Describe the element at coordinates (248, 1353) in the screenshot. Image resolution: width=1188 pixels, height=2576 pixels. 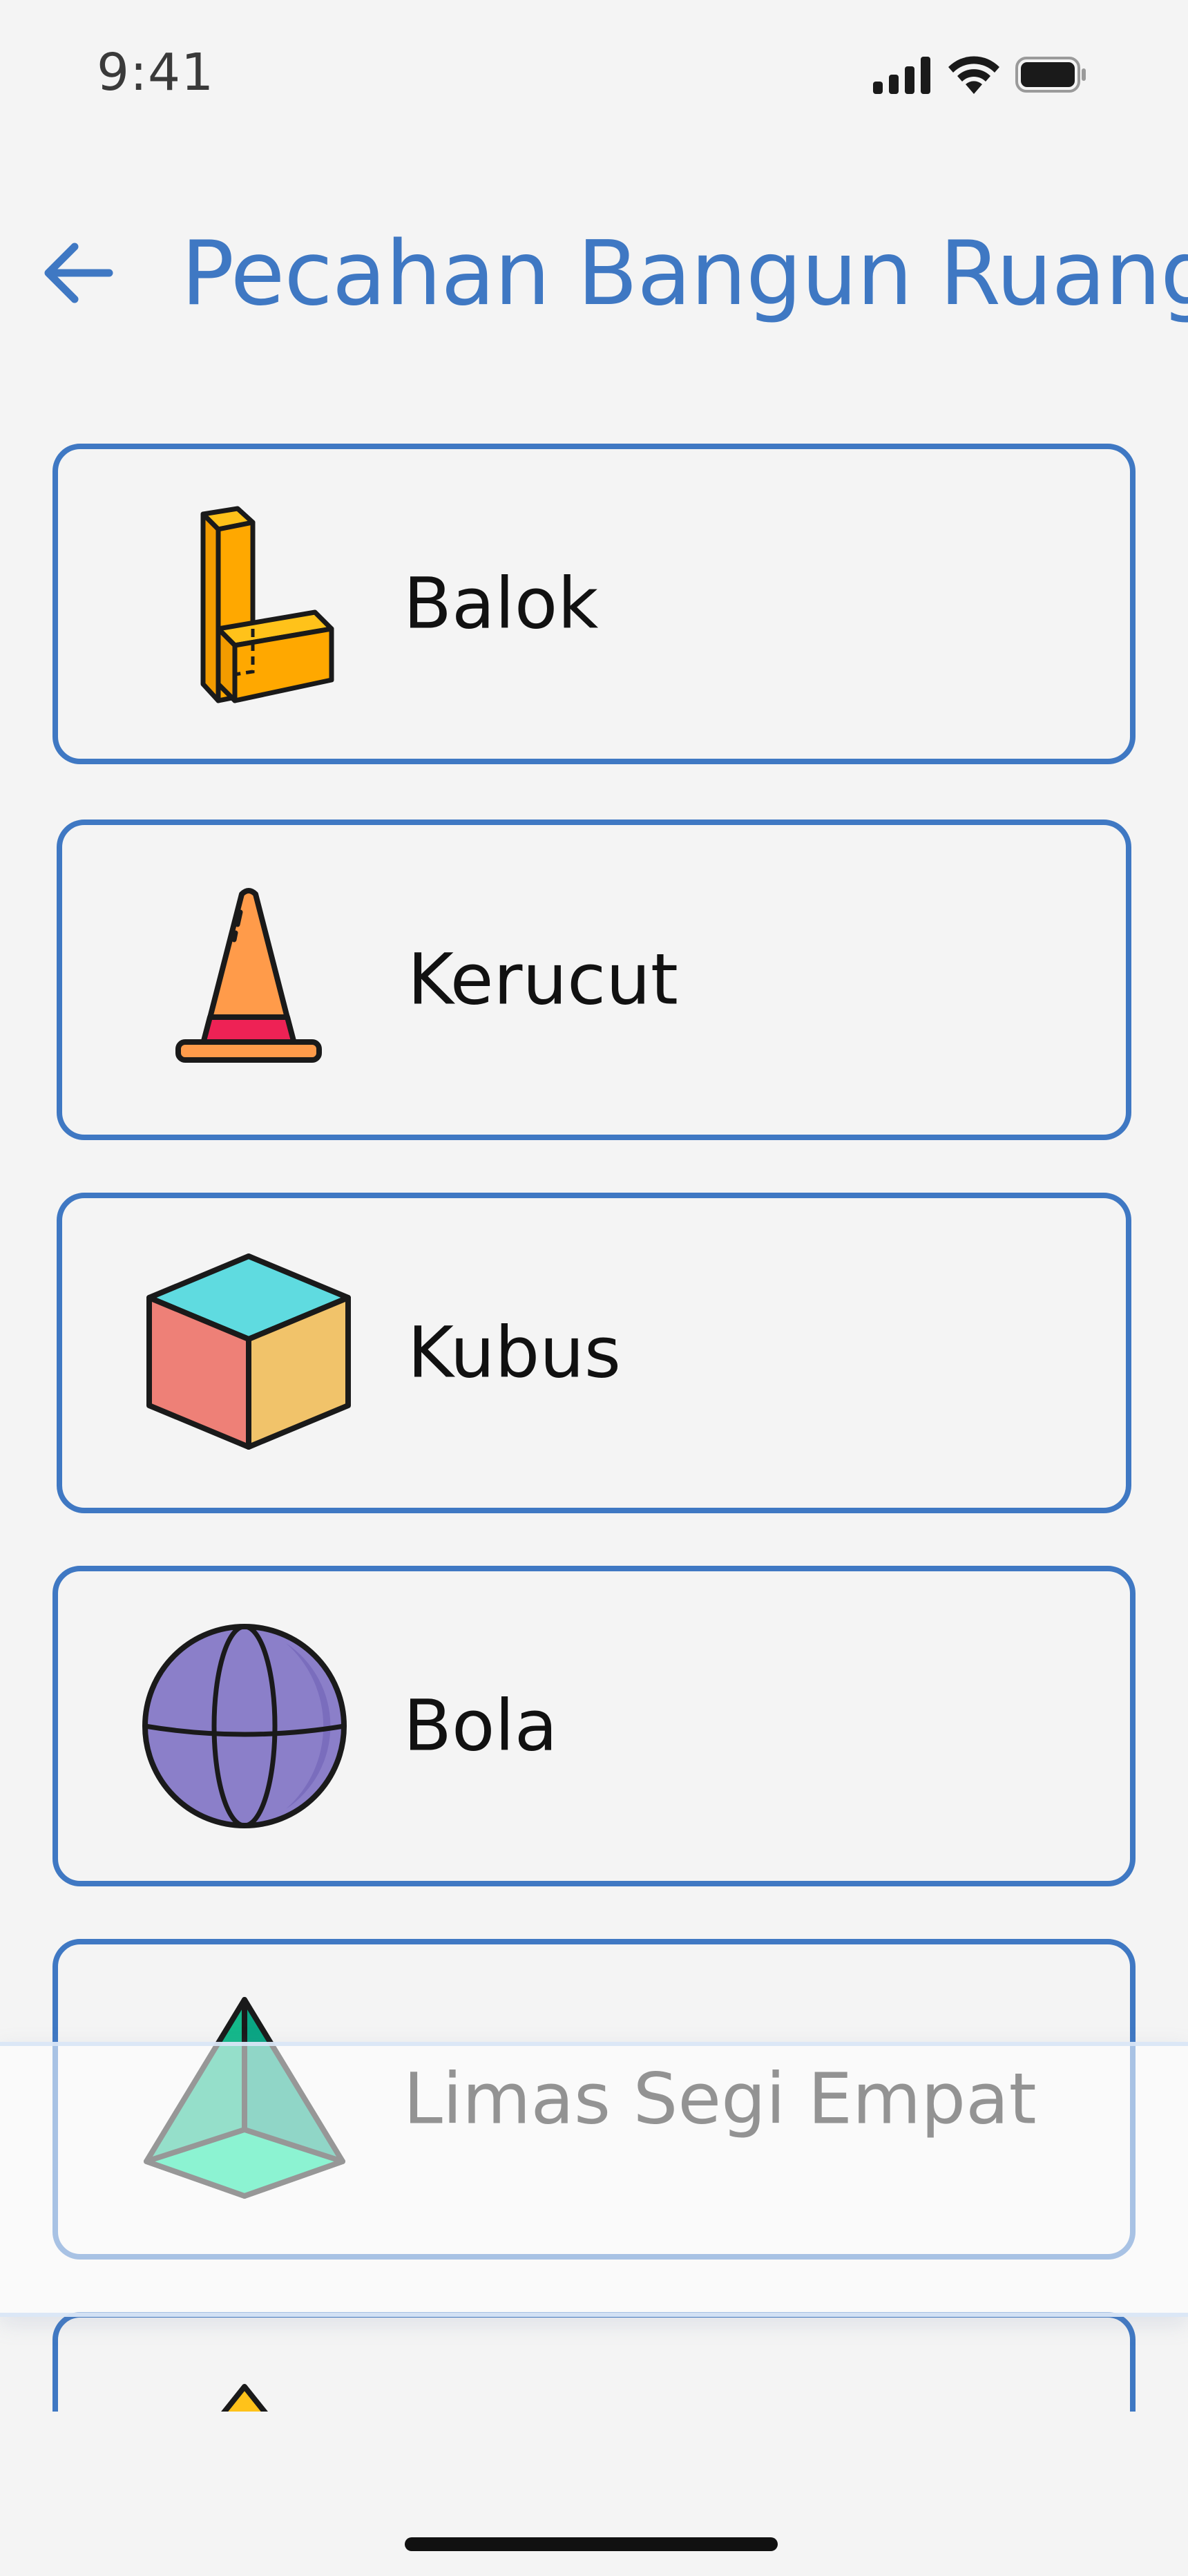
I see `cube-icon` at that location.